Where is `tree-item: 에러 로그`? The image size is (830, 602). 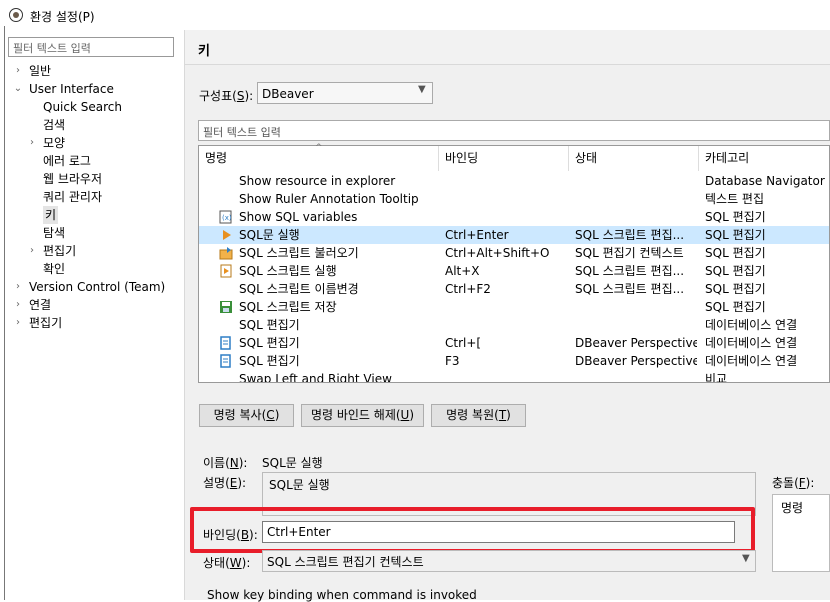 tree-item: 에러 로그 is located at coordinates (96, 161).